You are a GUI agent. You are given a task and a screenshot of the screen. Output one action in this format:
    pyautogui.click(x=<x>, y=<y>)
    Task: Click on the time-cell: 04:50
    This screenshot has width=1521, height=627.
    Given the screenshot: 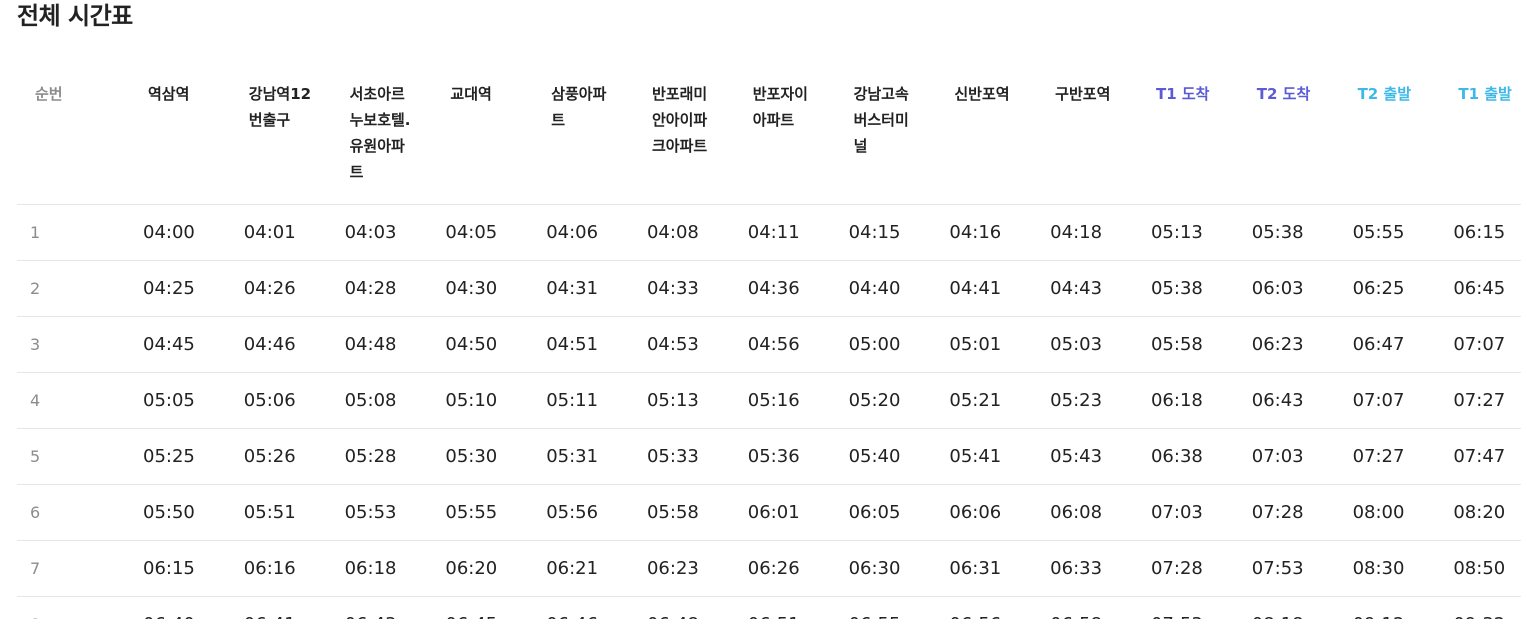 What is the action you would take?
    pyautogui.click(x=483, y=344)
    